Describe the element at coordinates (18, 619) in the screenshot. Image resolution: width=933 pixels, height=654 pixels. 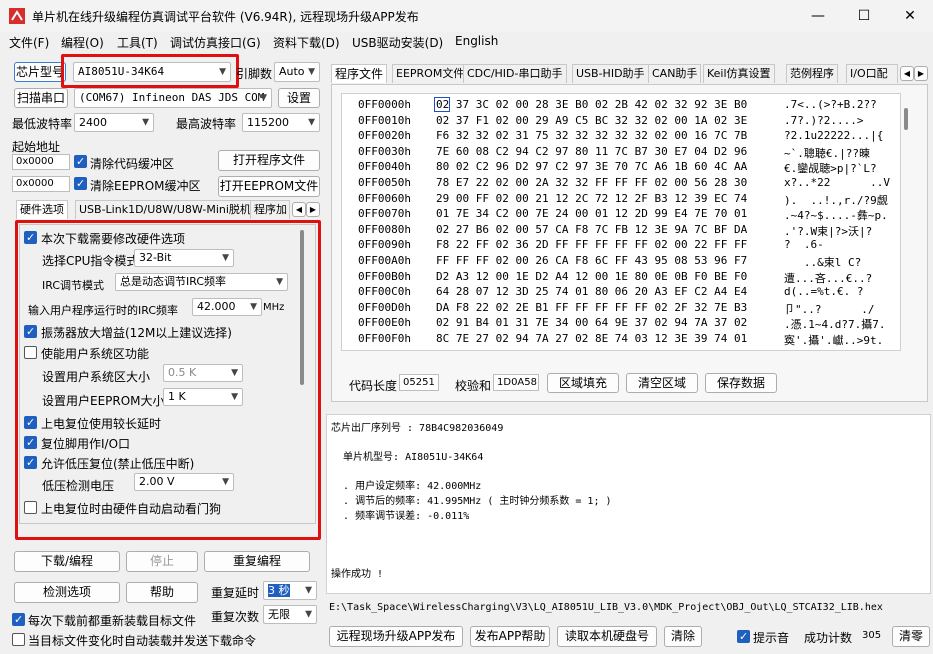
I see `reload-checkbox` at that location.